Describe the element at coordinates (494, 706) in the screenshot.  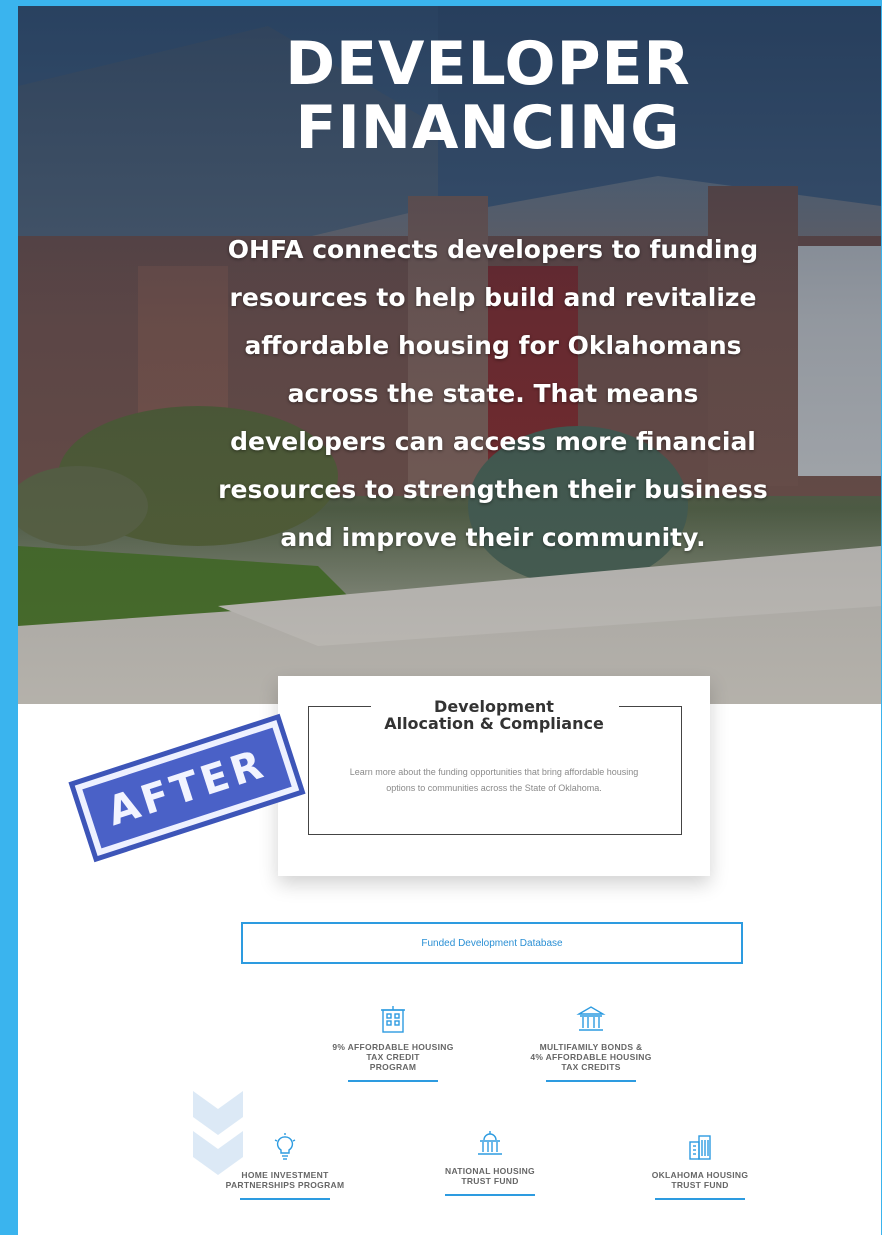
I see `card-title-line-1: Development` at that location.